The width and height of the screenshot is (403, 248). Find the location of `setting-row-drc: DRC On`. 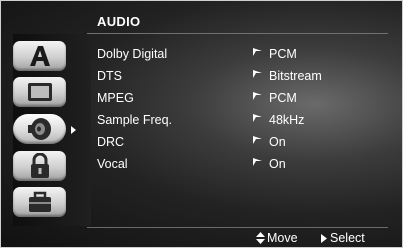

setting-row-drc: DRC On is located at coordinates (247, 142).